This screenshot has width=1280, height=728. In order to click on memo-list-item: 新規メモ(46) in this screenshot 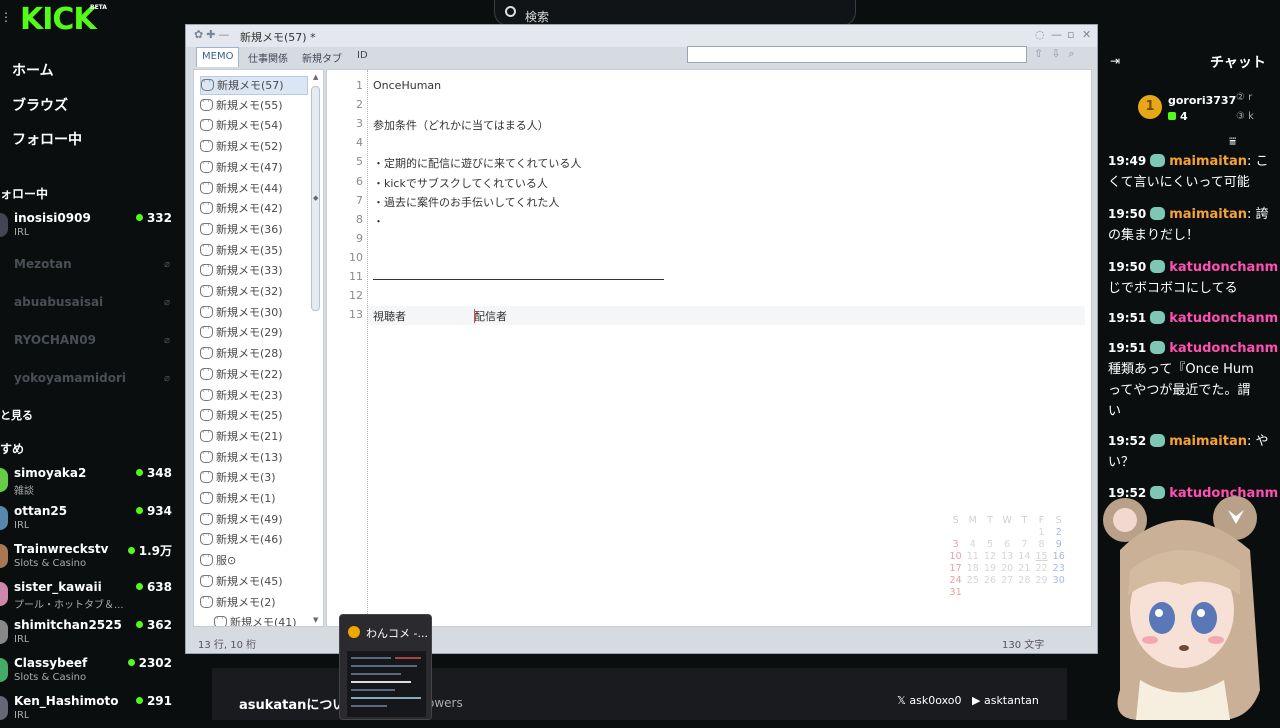, I will do `click(254, 540)`.